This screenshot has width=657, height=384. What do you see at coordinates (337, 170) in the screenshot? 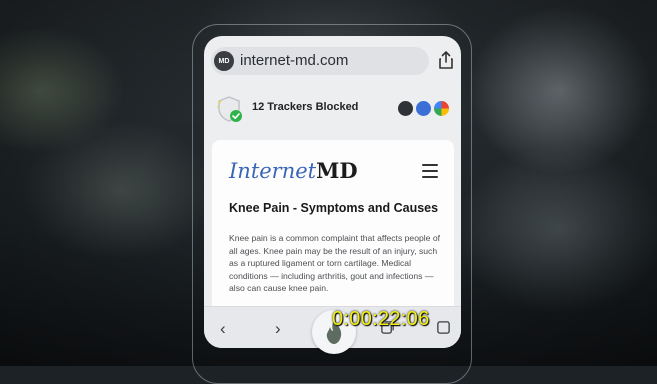
I see `logo-part-md: MD` at bounding box center [337, 170].